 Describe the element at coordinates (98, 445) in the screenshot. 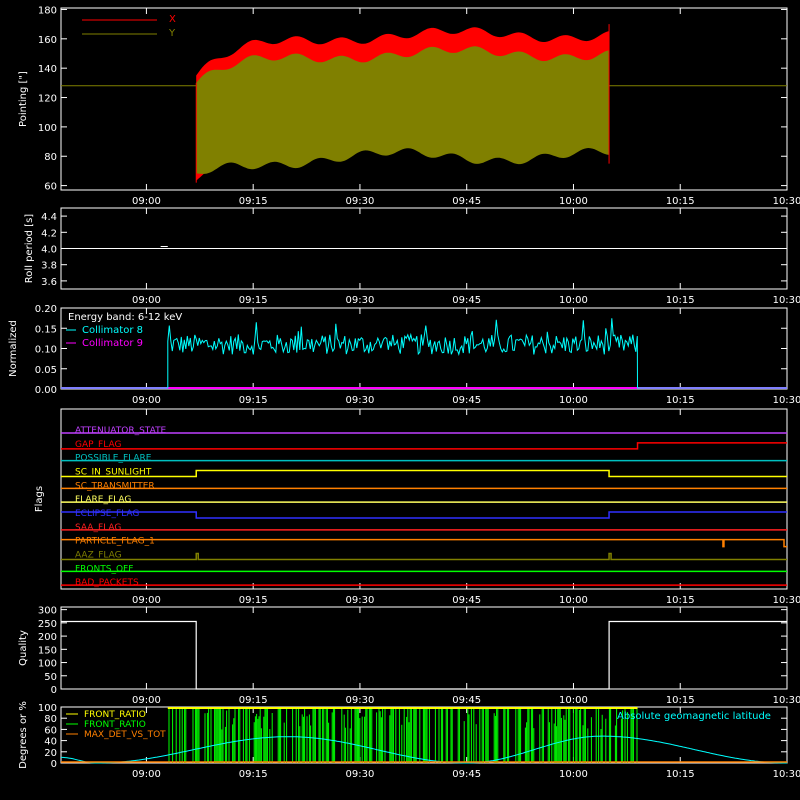

I see `flag-label-gap-flag: GAP_FLAG` at that location.